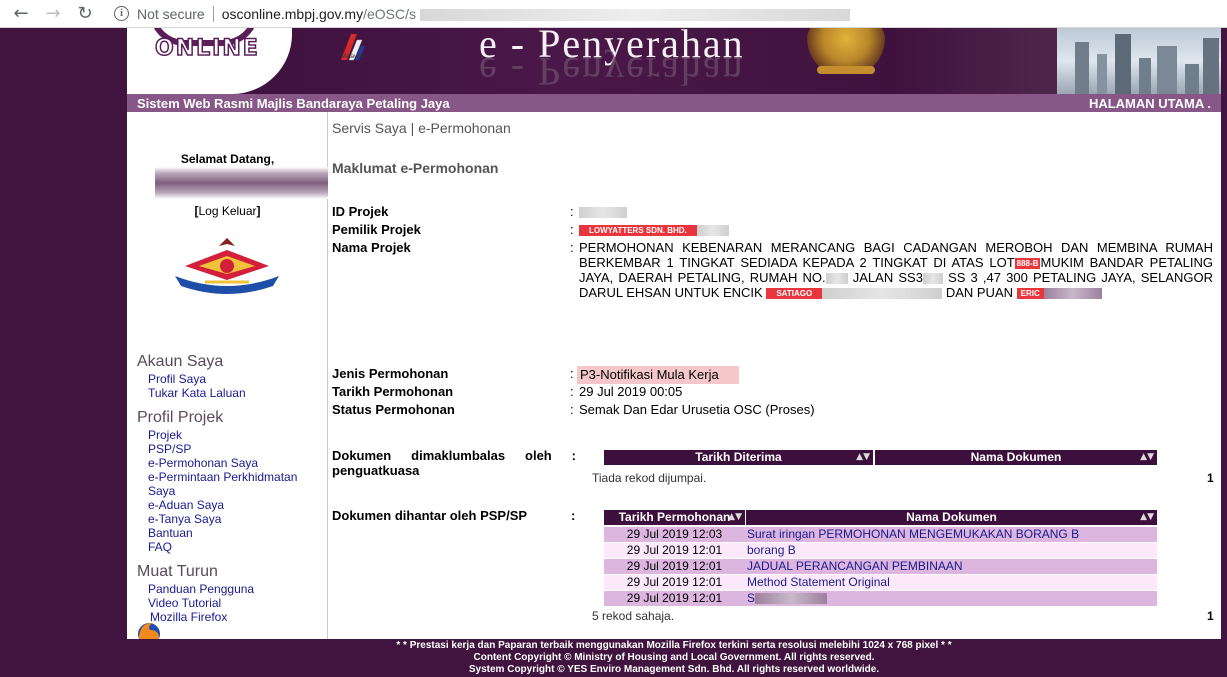  Describe the element at coordinates (1150, 103) in the screenshot. I see `home-link: HALAMAN UTAMA .` at that location.